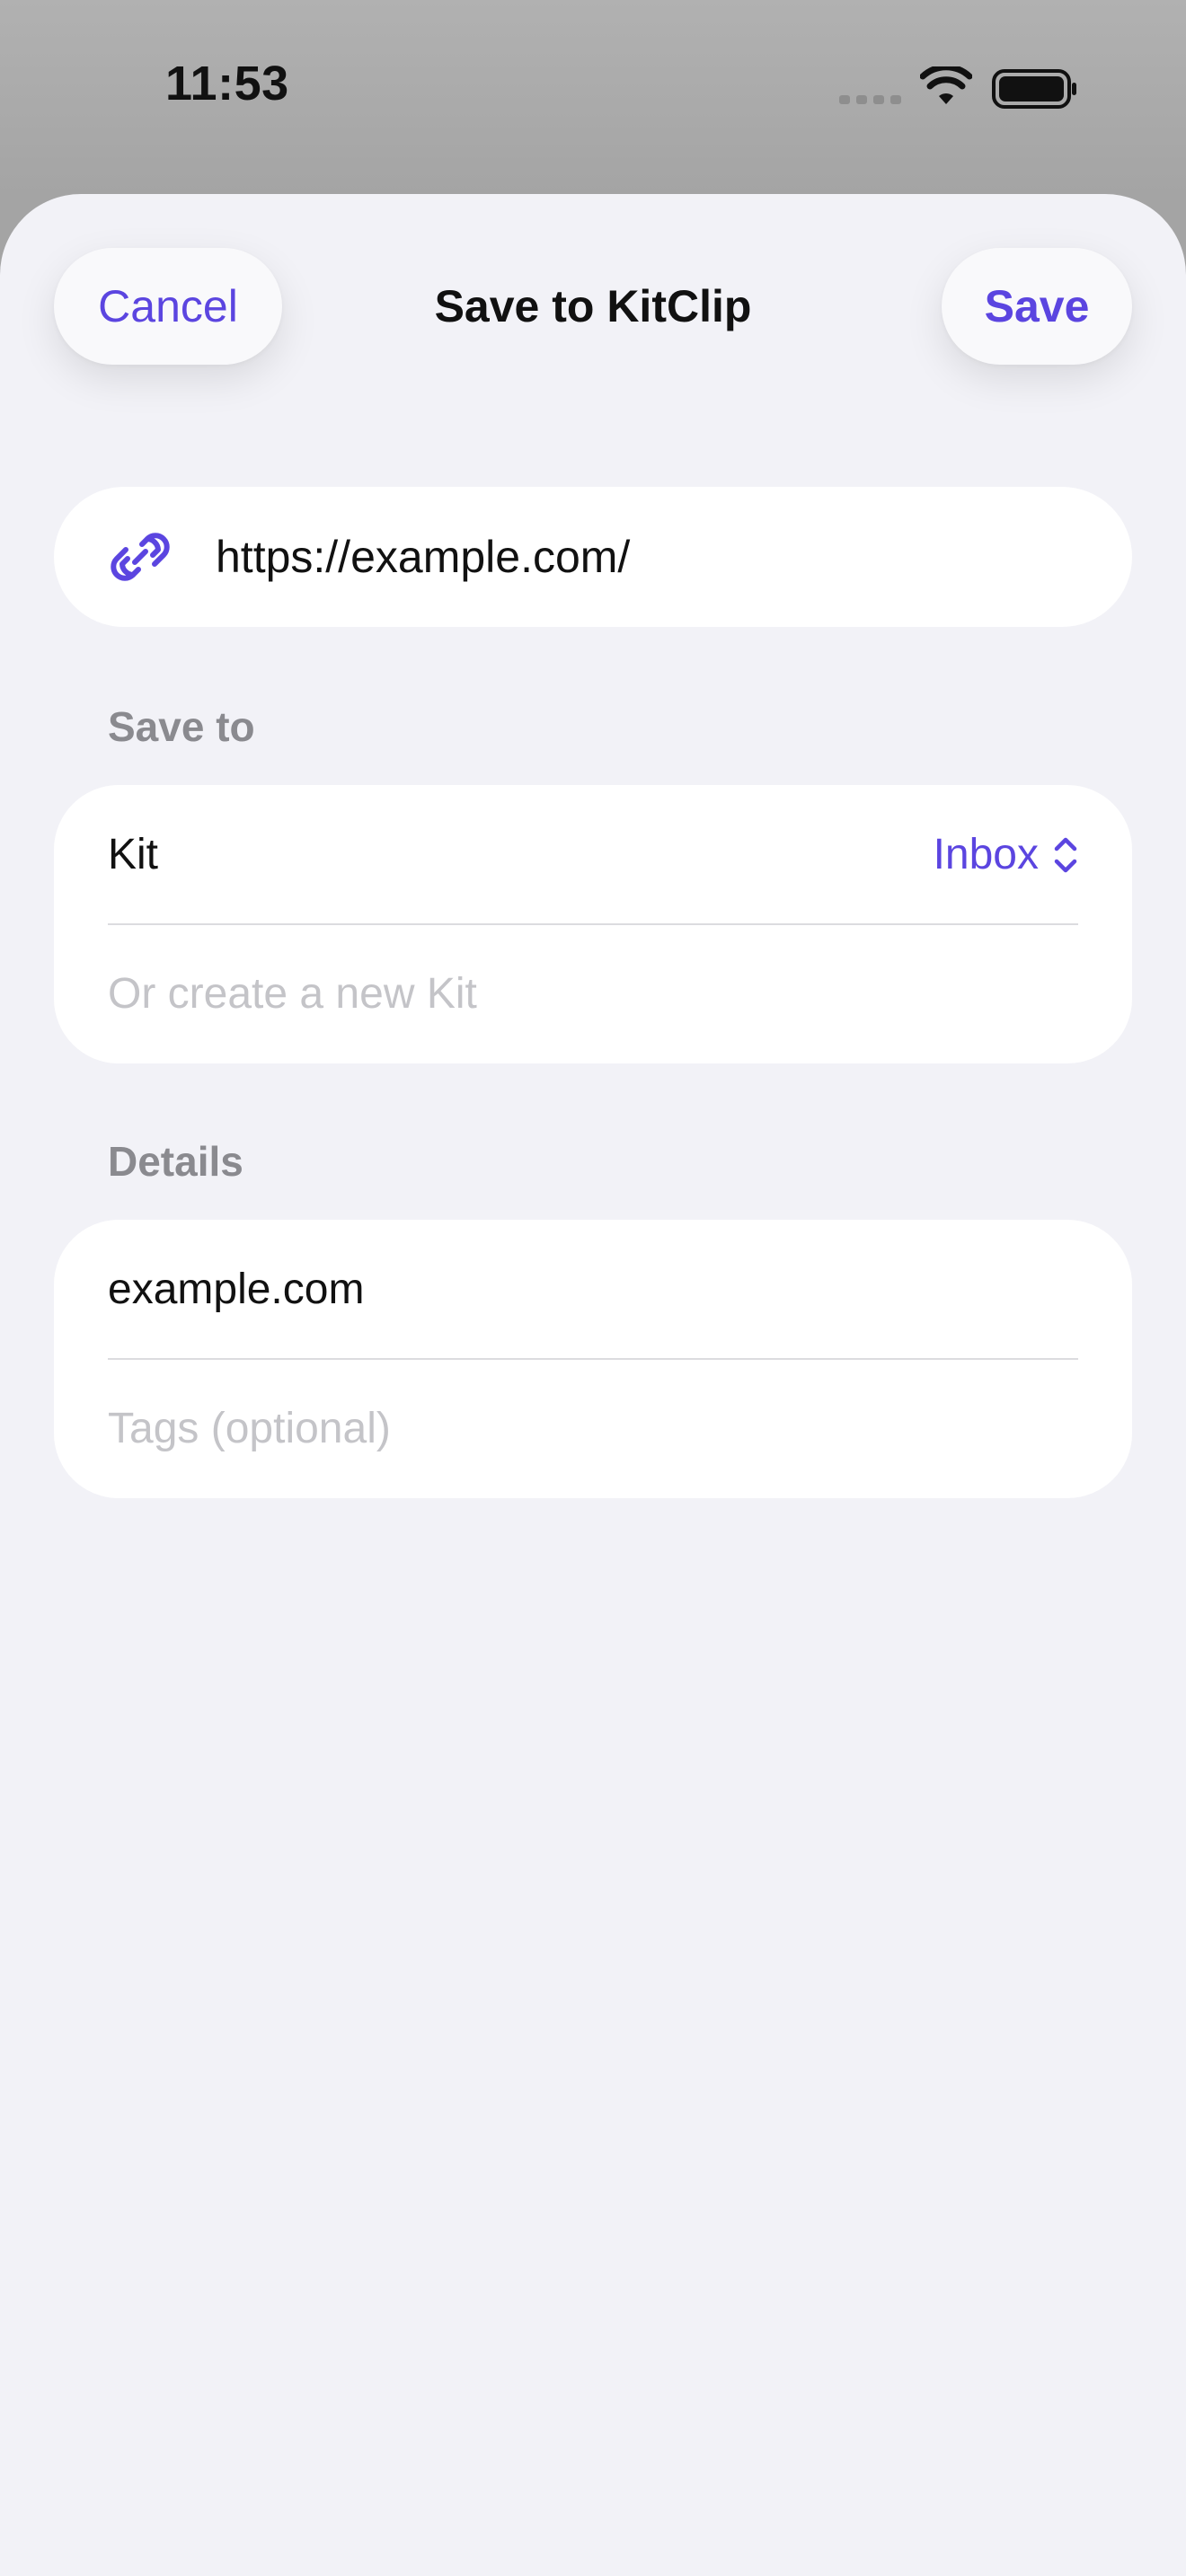  What do you see at coordinates (133, 854) in the screenshot?
I see `kit-label: Kit` at bounding box center [133, 854].